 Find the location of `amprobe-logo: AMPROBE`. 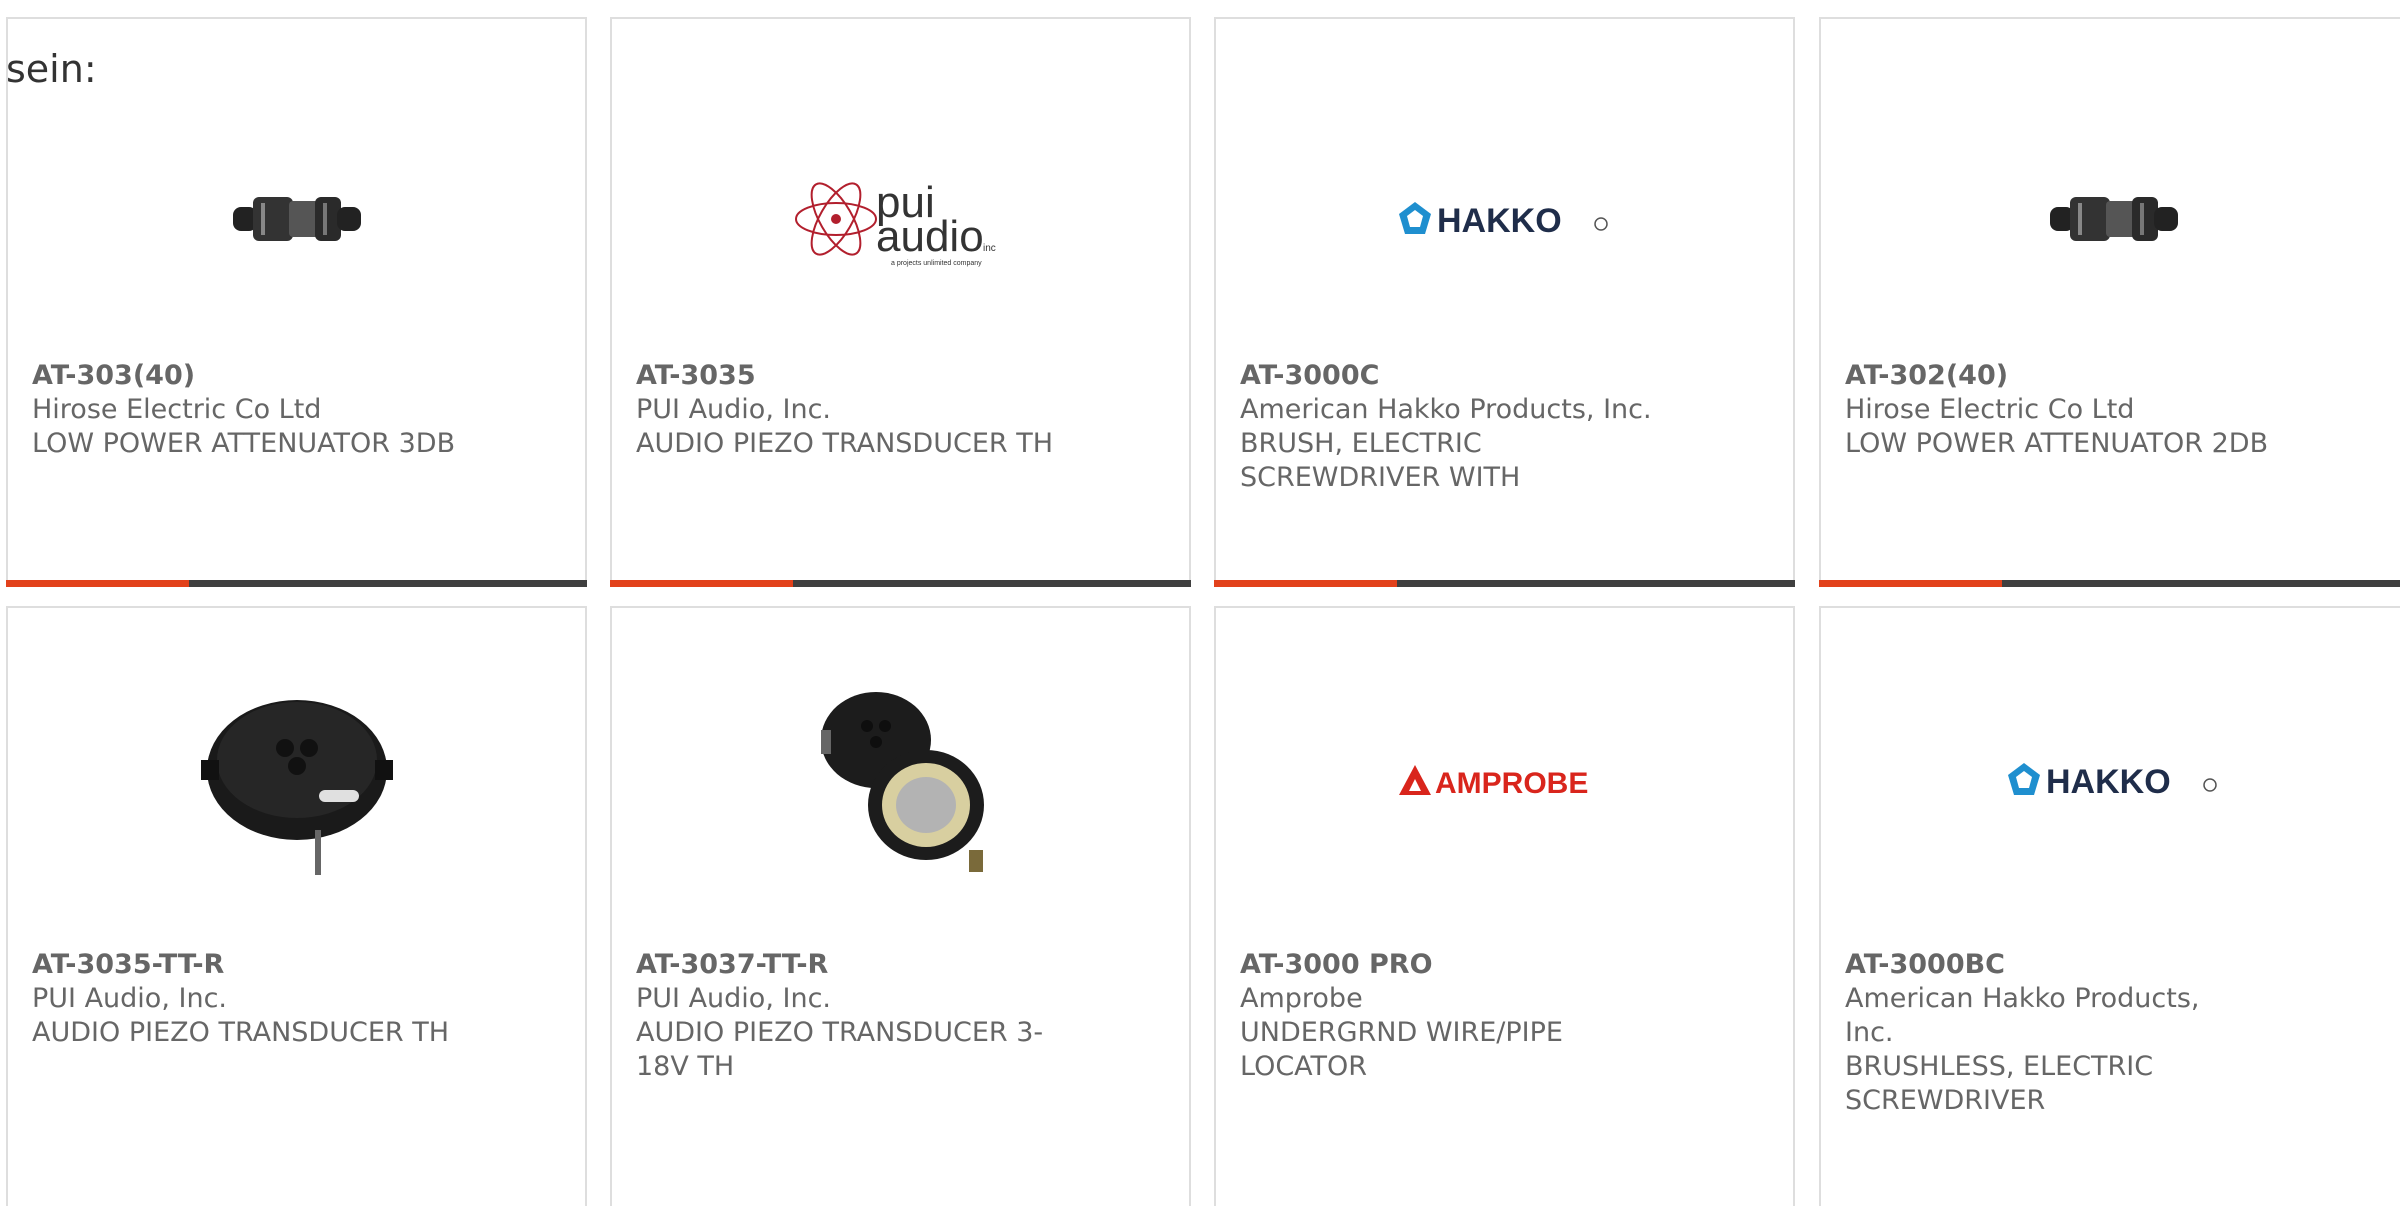

amprobe-logo: AMPROBE is located at coordinates (1493, 782).